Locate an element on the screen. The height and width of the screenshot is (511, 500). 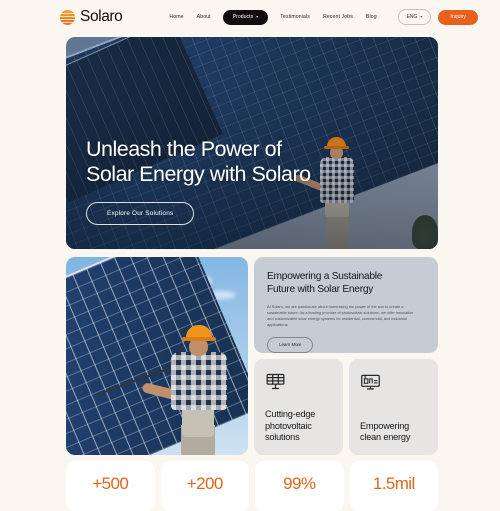
about-photo-card is located at coordinates (157, 356).